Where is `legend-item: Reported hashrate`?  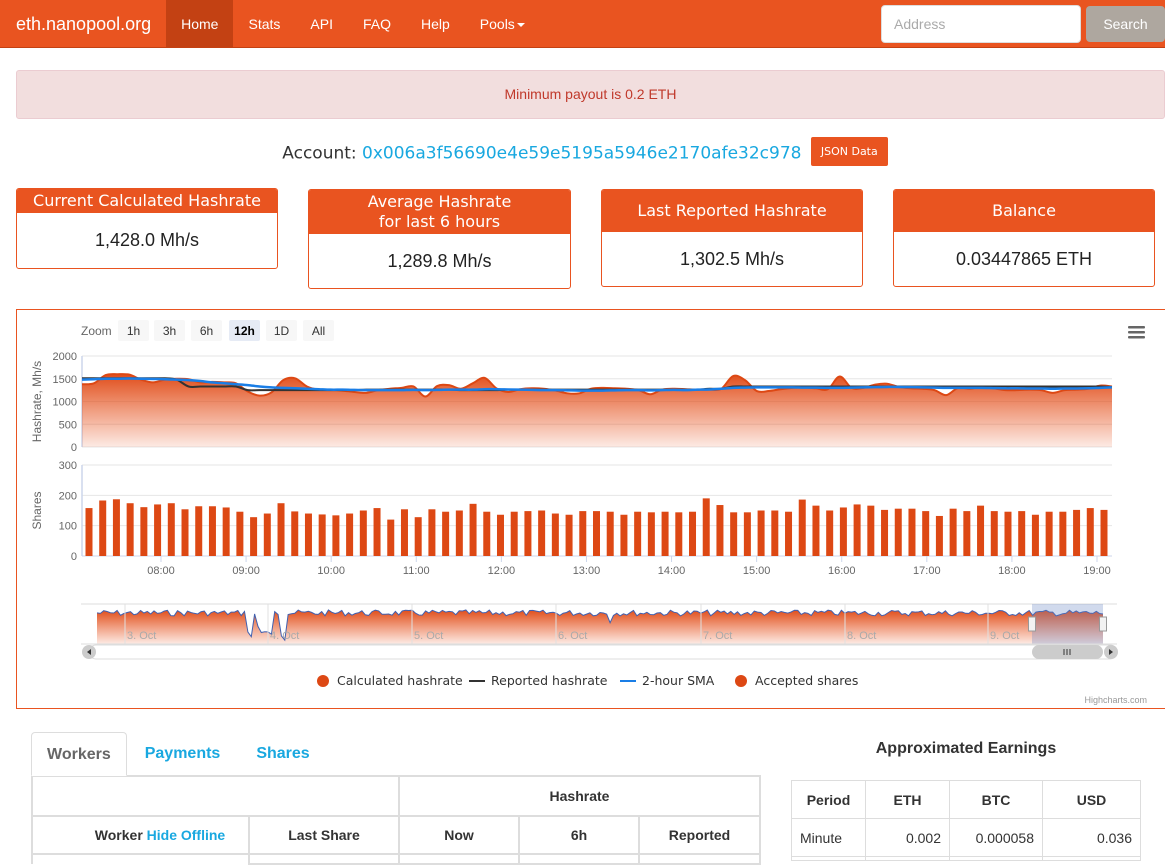
legend-item: Reported hashrate is located at coordinates (538, 680).